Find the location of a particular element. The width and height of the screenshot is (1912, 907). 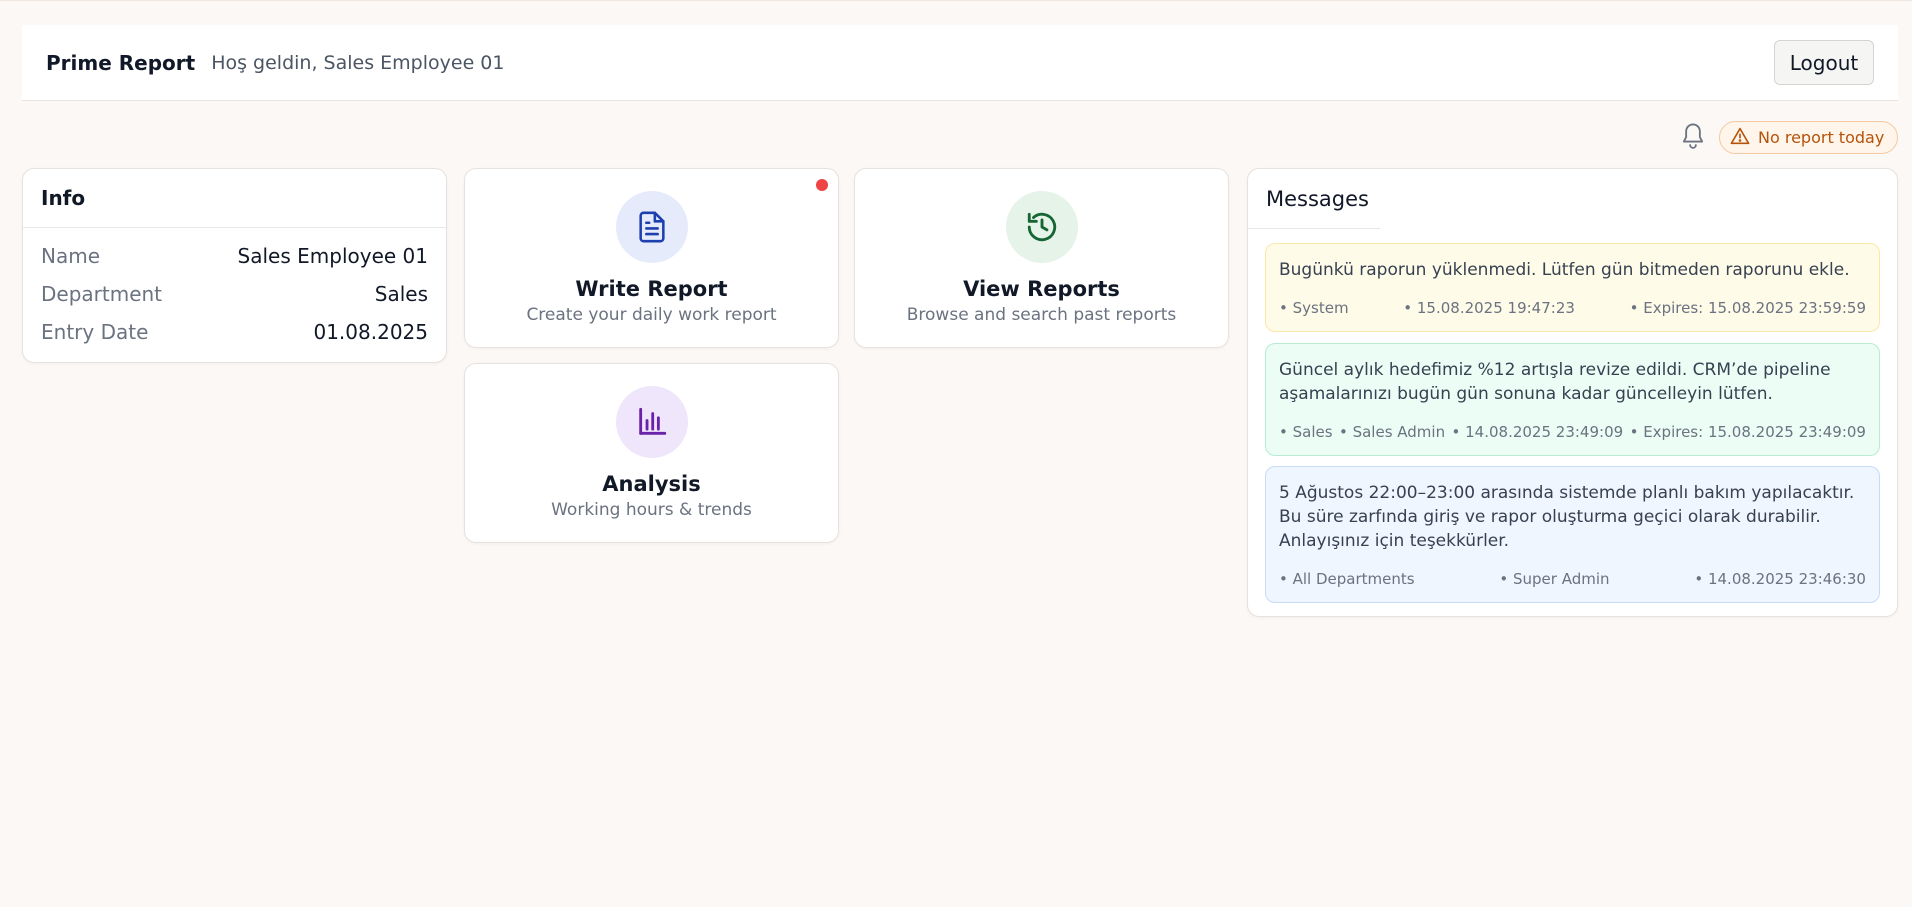

analysis-title: Analysis is located at coordinates (651, 484).